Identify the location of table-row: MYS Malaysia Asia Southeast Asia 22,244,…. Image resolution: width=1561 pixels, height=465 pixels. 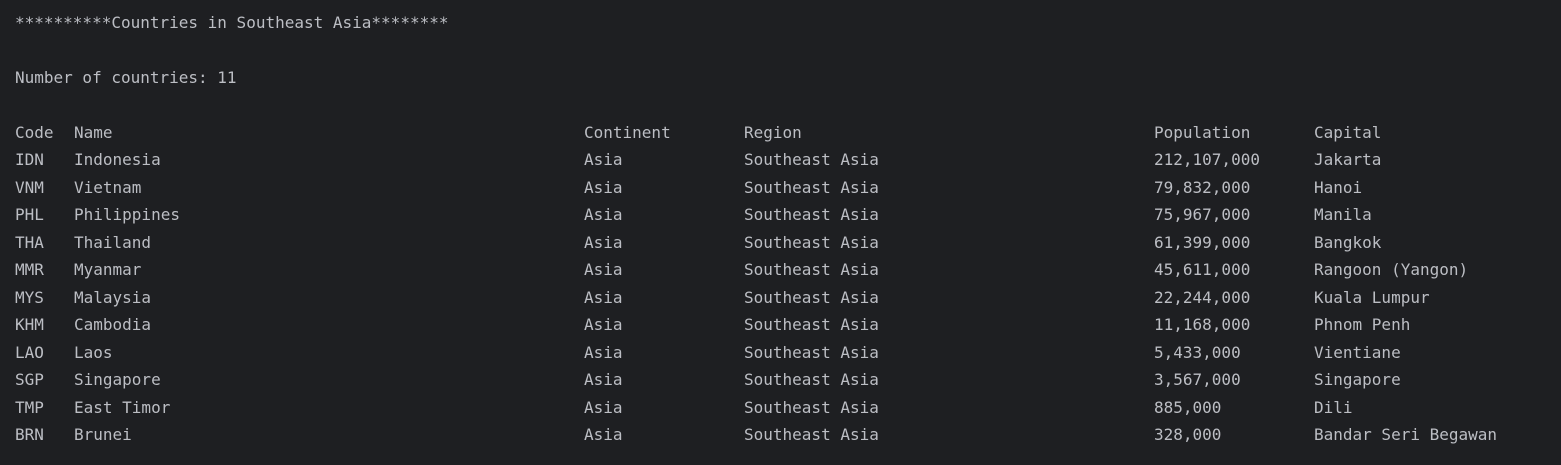
(722, 298).